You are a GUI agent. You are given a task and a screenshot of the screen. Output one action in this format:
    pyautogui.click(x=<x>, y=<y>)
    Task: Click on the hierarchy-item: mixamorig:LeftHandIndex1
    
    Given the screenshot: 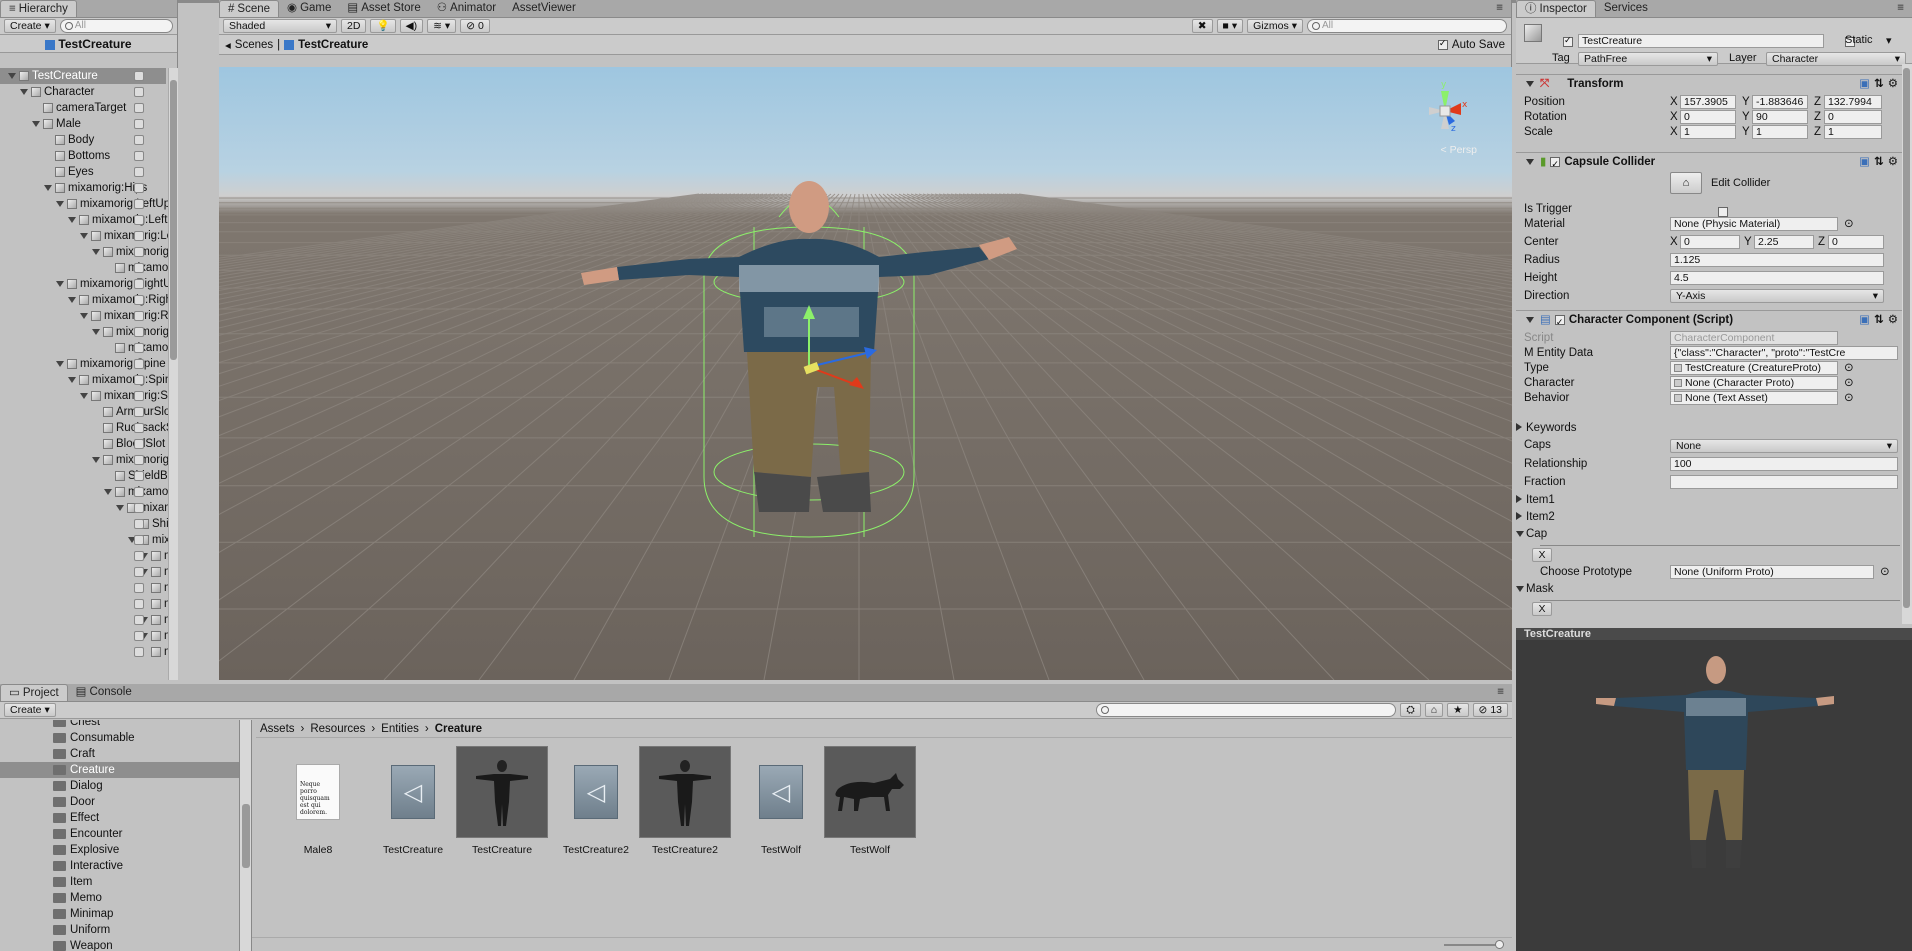 What is the action you would take?
    pyautogui.click(x=85, y=556)
    